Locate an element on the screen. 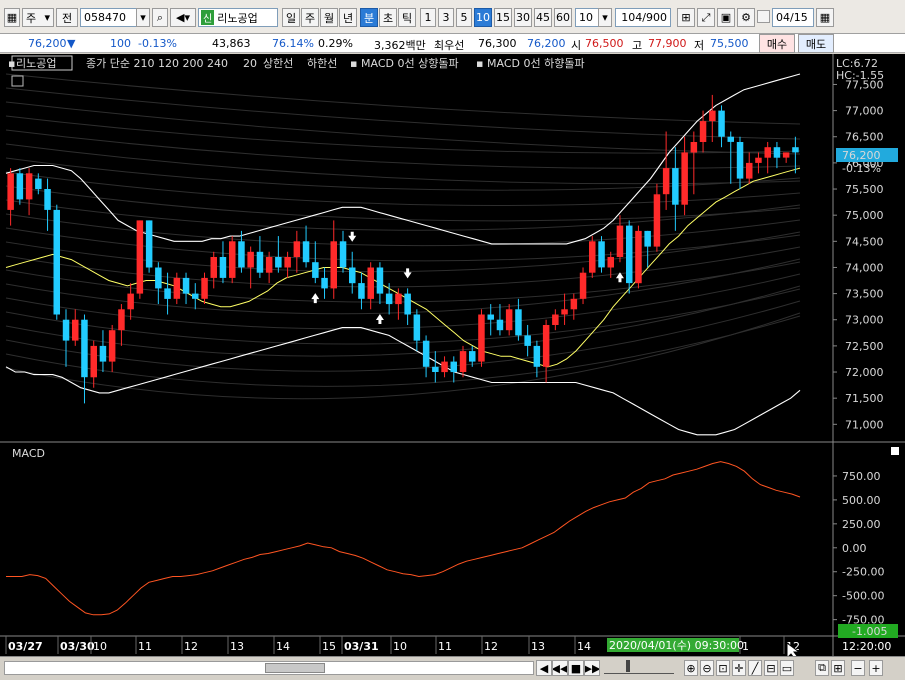  open-price: 76,500 is located at coordinates (604, 43).